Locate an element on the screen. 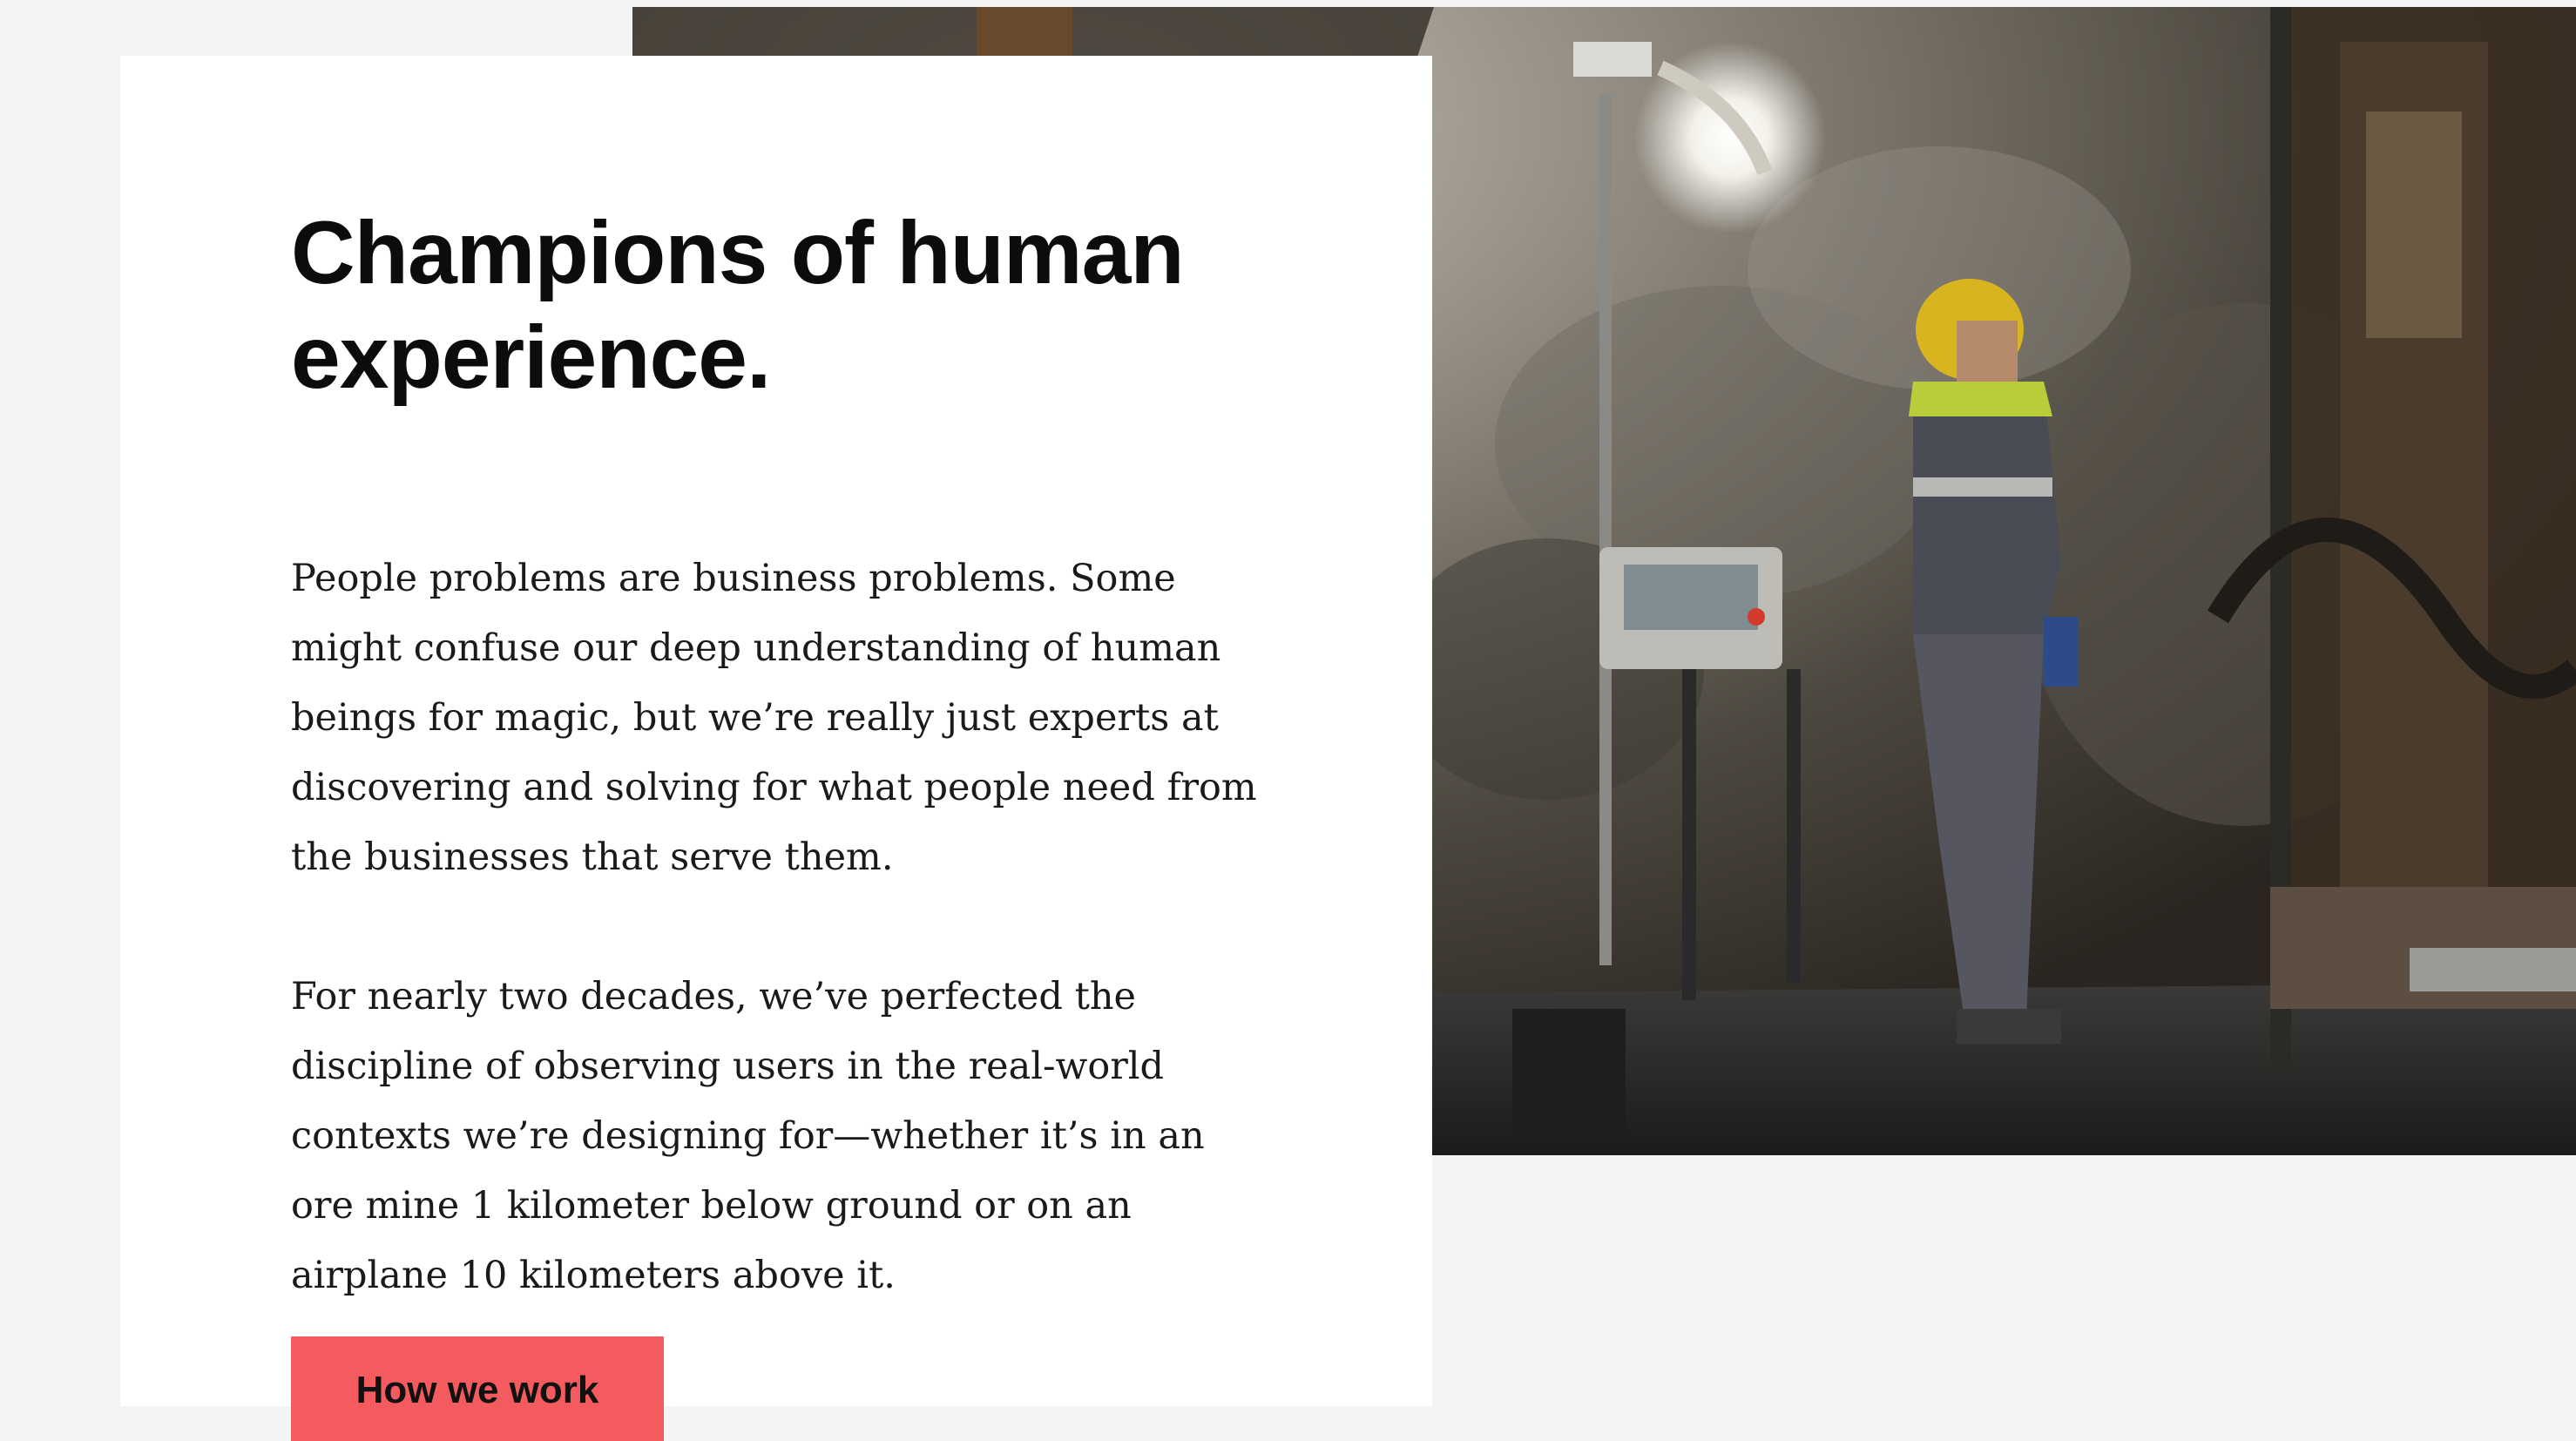 This screenshot has width=2576, height=1441. how-we-work-button: How we work is located at coordinates (477, 1388).